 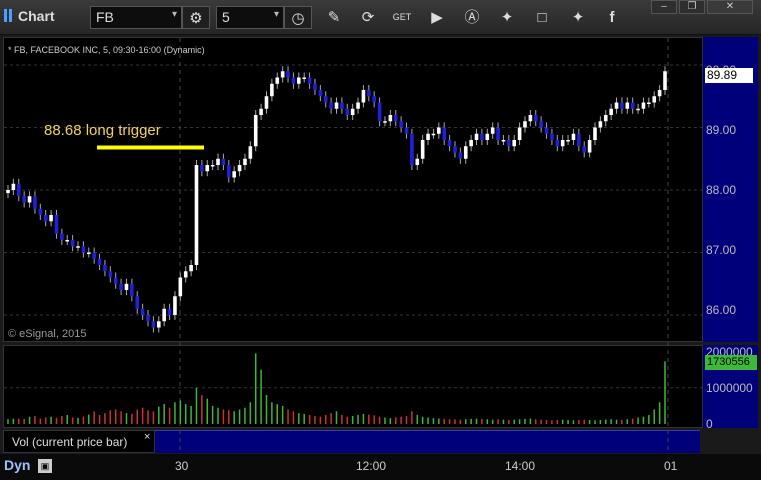 What do you see at coordinates (17, 465) in the screenshot?
I see `dynamic-mode-label: Dyn` at bounding box center [17, 465].